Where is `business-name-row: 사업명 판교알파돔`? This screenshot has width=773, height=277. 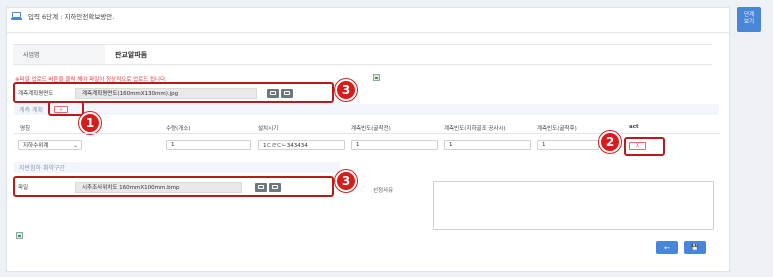 business-name-row: 사업명 판교알파돔 is located at coordinates (362, 54).